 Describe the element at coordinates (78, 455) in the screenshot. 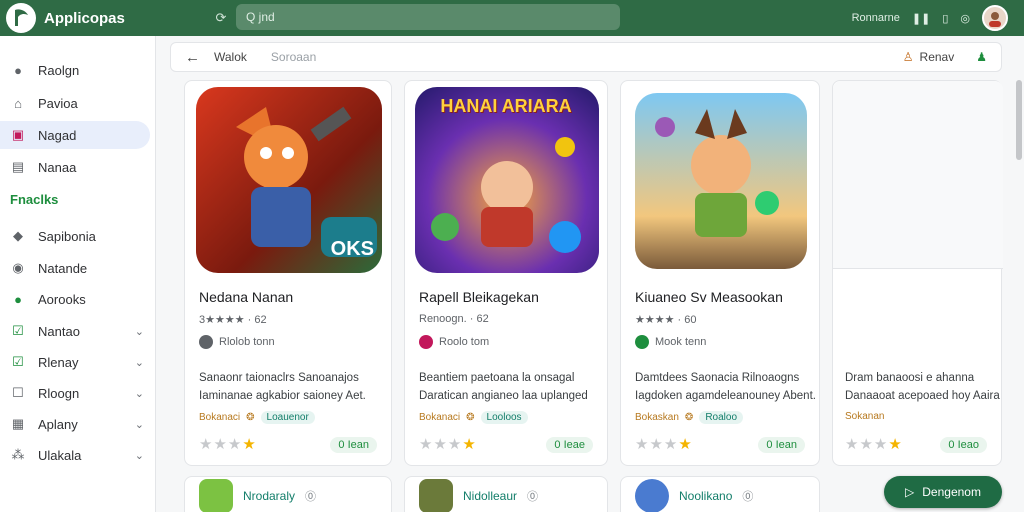

I see `sidebar-item-ulakala: ⁂ Ulakala ⌄` at that location.